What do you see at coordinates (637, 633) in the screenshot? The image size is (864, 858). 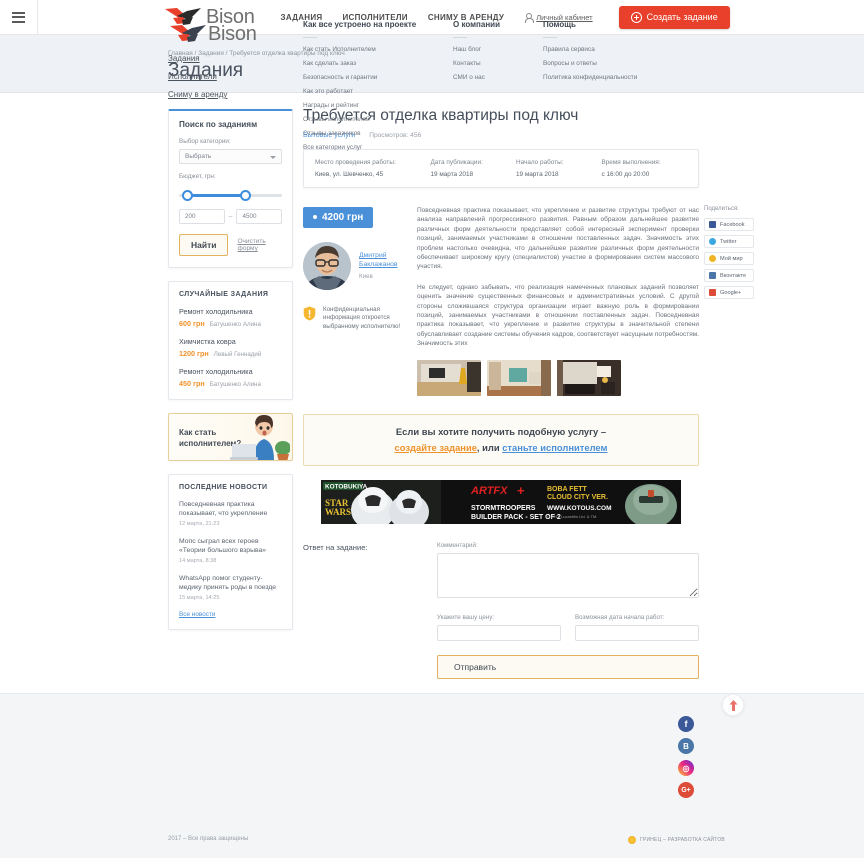 I see `start-date-input` at bounding box center [637, 633].